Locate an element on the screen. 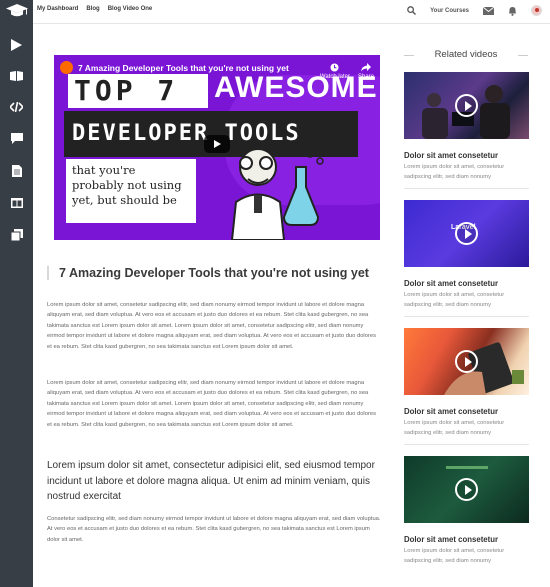  search-icon is located at coordinates (412, 10).